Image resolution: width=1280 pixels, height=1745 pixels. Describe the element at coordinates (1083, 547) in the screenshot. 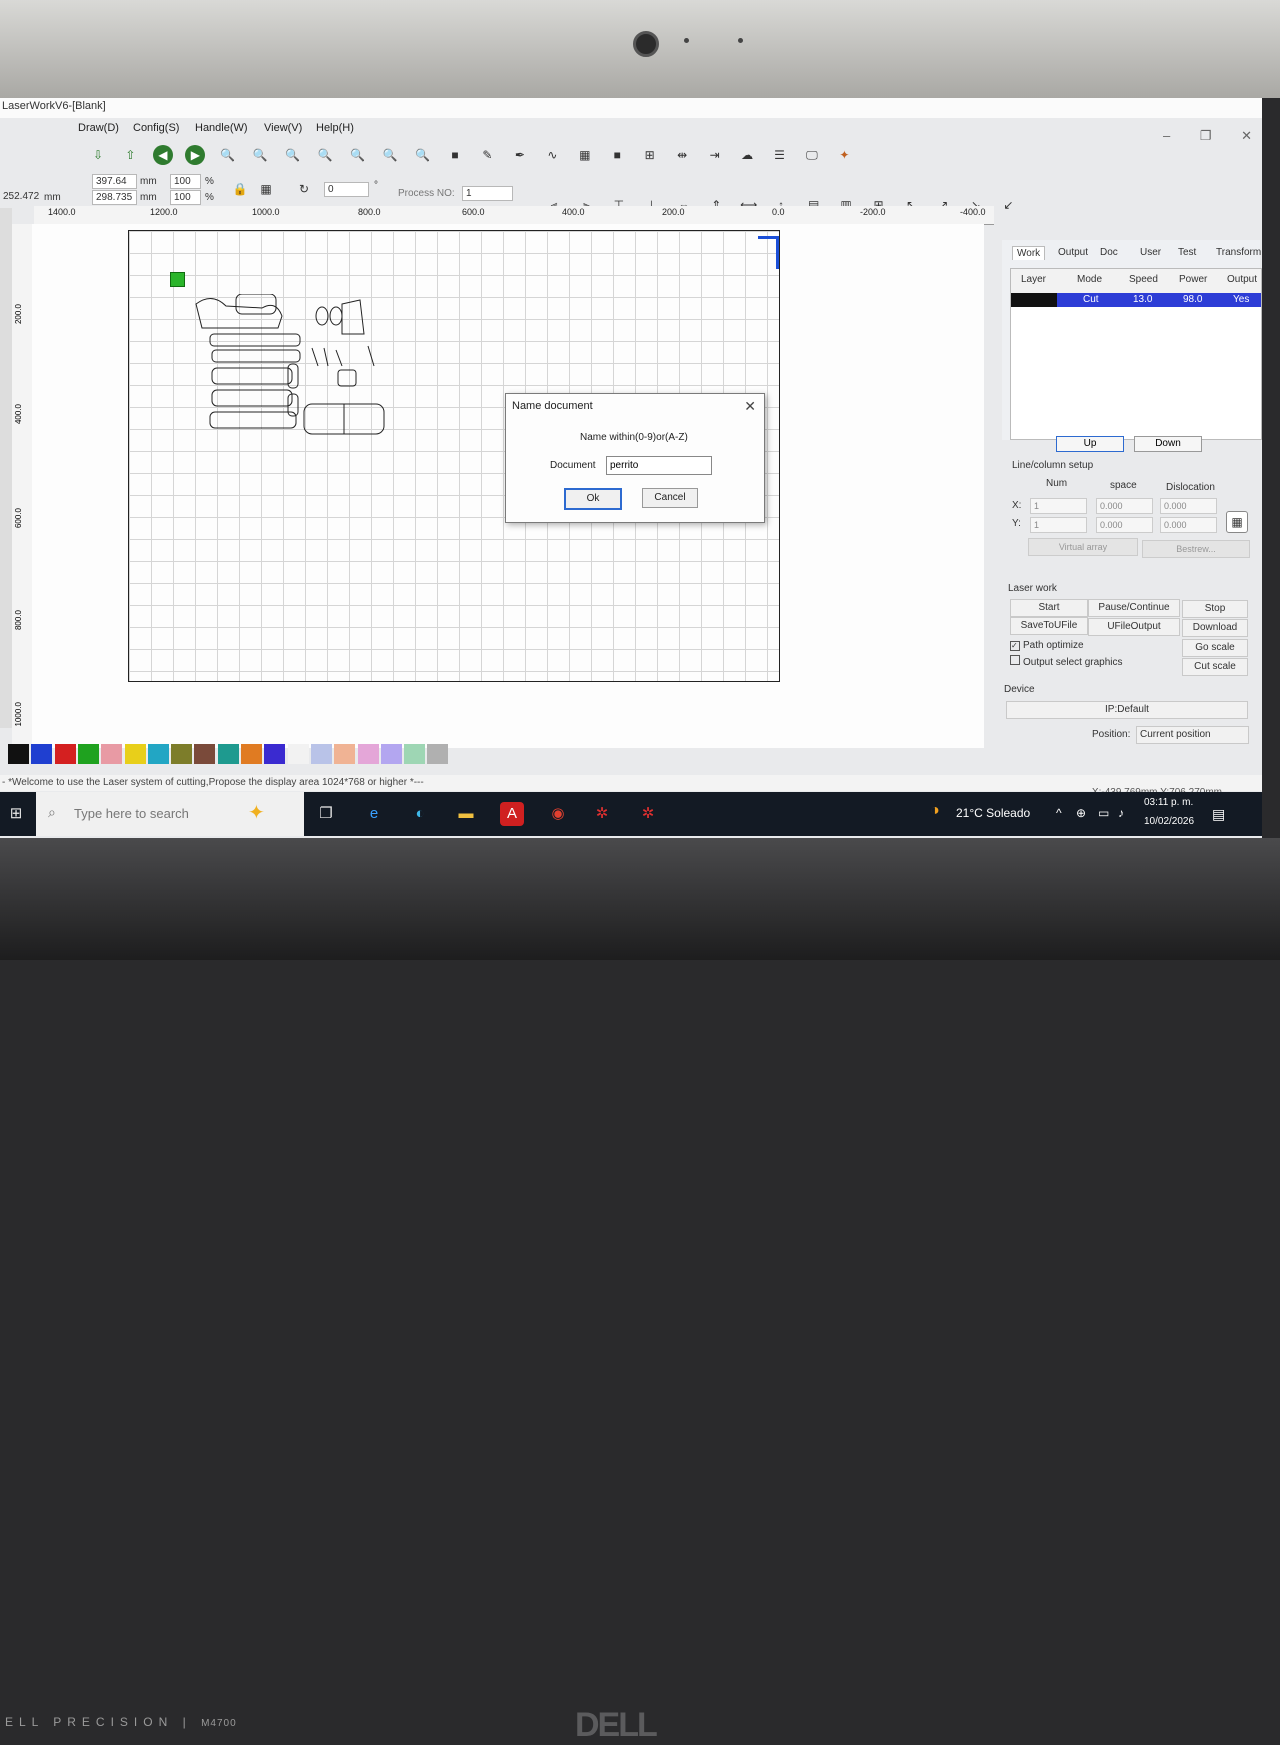

I see `virtual-array-button: Virtual array` at that location.